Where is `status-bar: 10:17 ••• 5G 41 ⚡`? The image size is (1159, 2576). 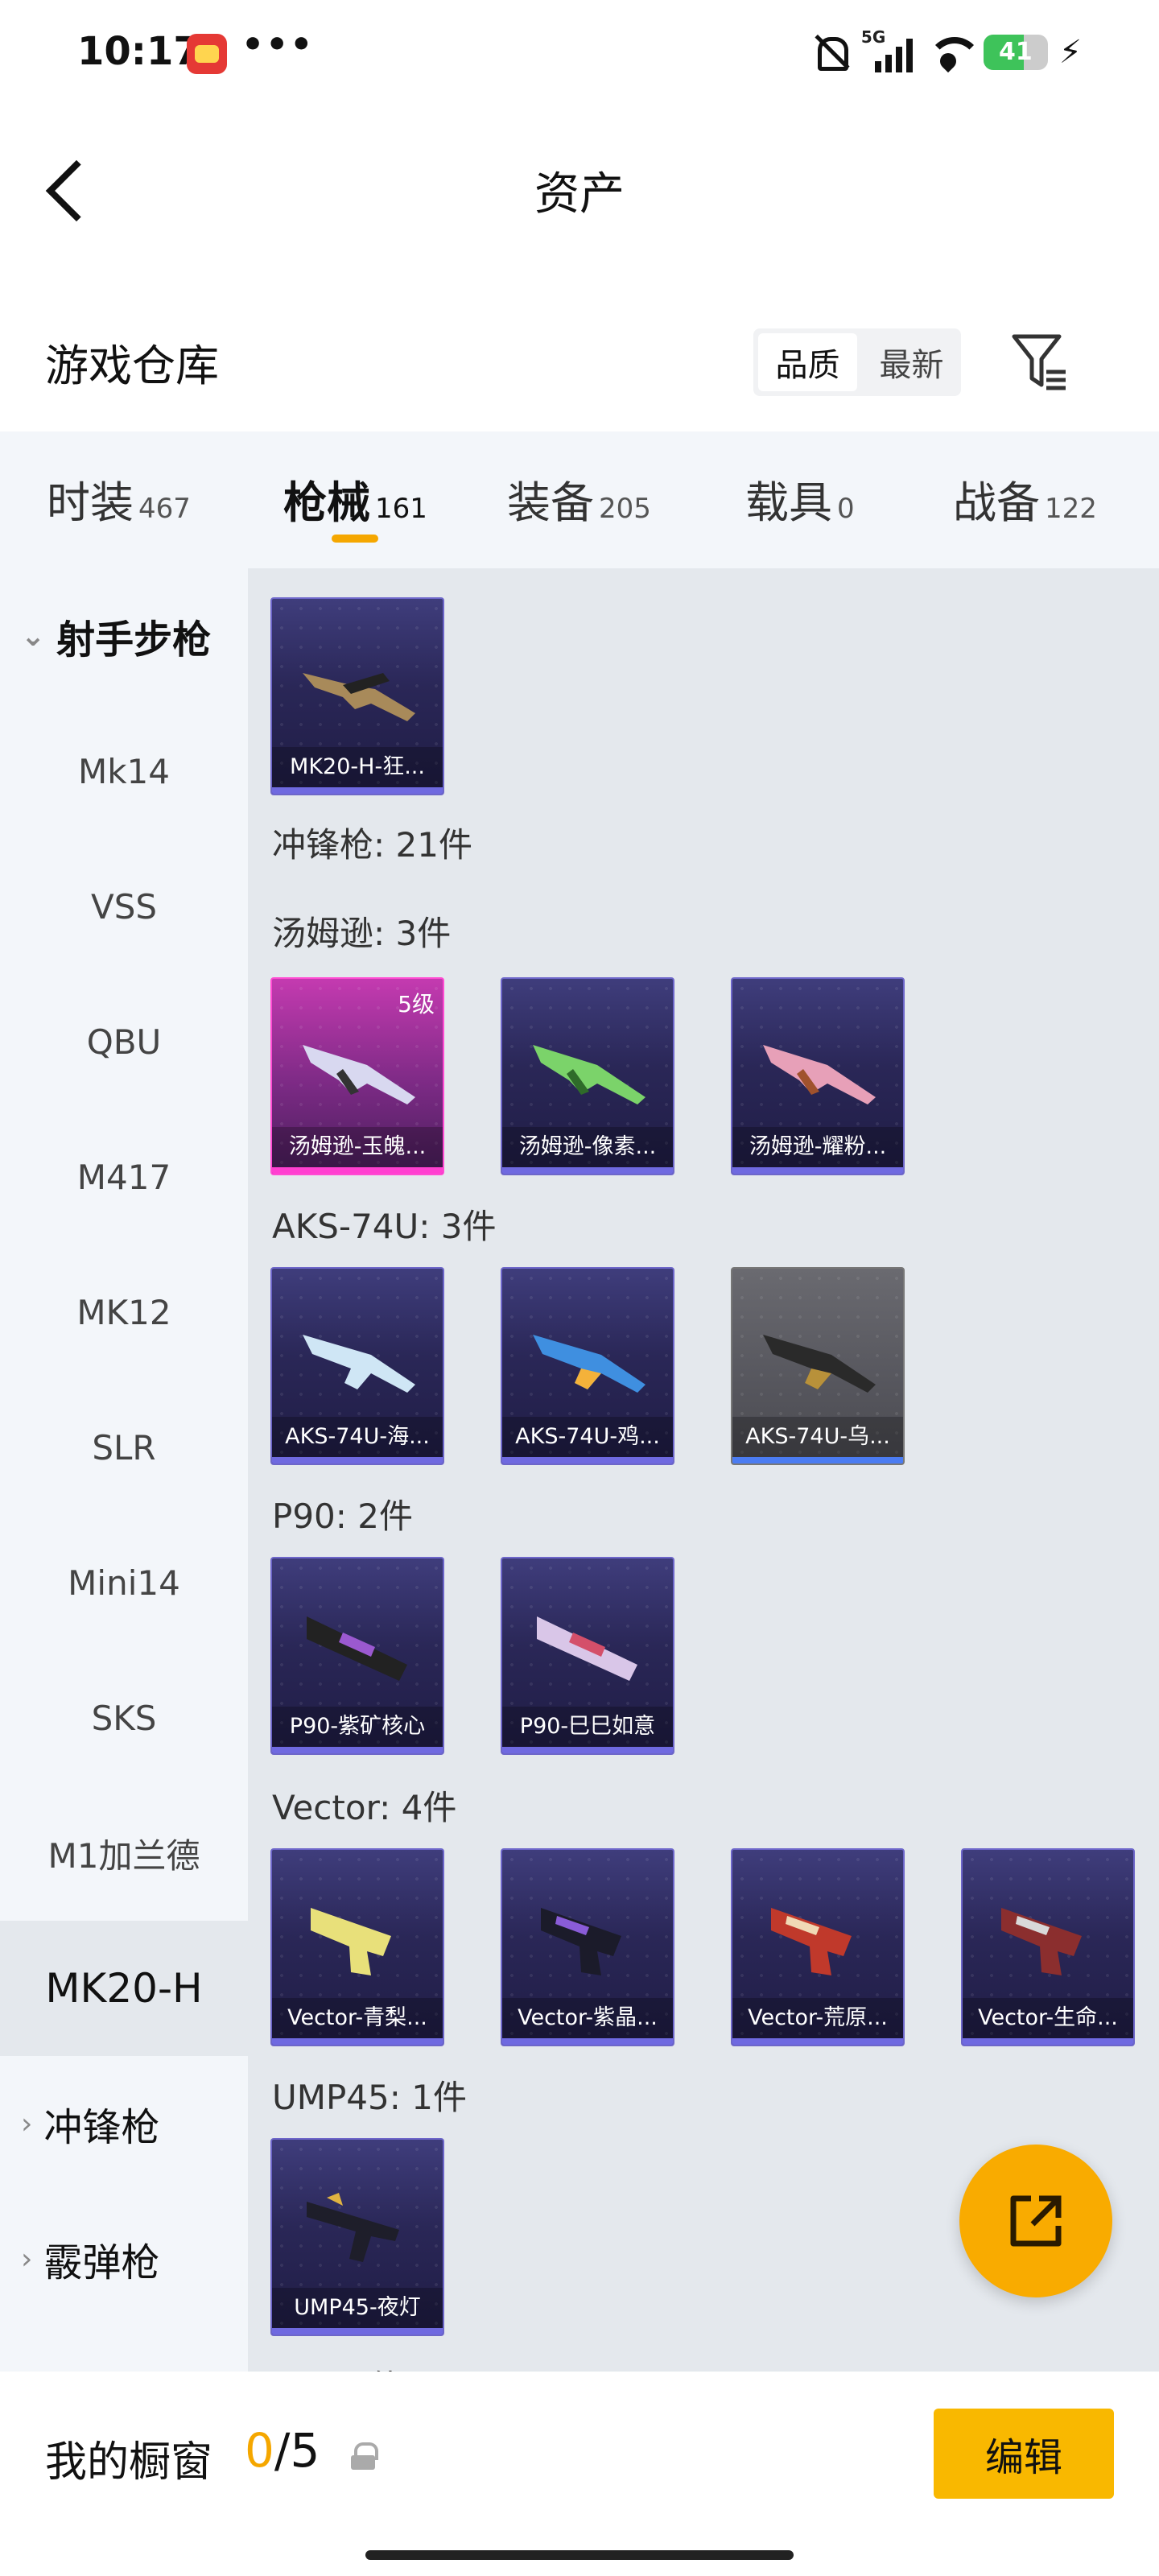 status-bar: 10:17 ••• 5G 41 ⚡ is located at coordinates (579, 53).